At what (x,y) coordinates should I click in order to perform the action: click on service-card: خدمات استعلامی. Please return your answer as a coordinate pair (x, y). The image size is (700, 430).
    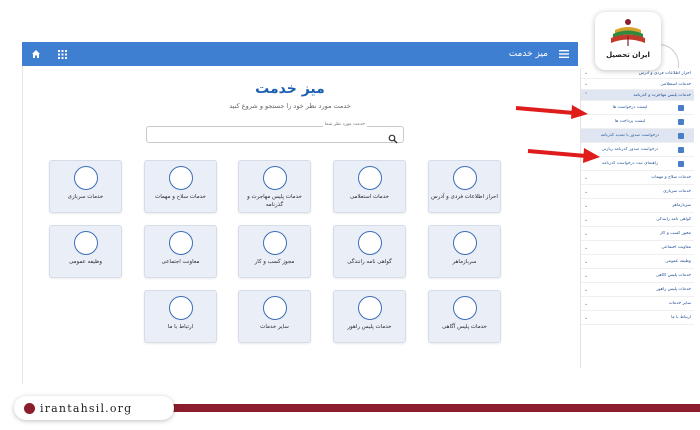
    Looking at the image, I should click on (369, 186).